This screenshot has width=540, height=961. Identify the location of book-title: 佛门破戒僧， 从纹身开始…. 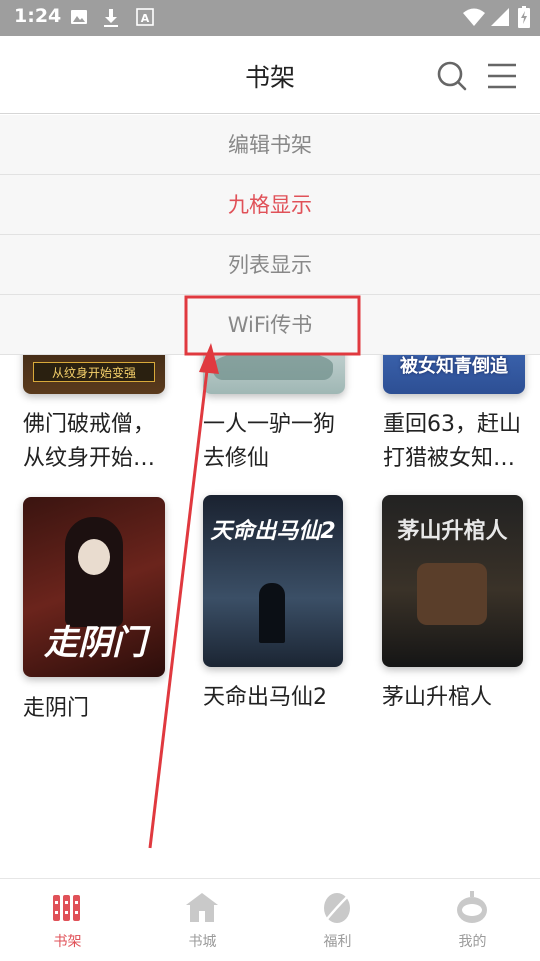
(108, 442).